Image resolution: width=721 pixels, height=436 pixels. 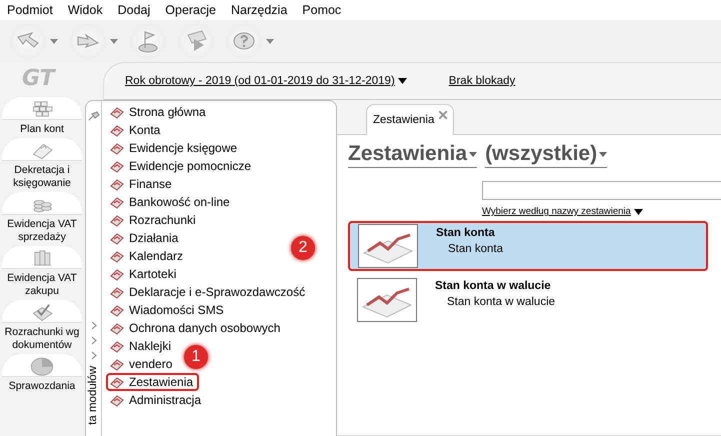 I want to click on tab: Zestawienia, so click(x=410, y=119).